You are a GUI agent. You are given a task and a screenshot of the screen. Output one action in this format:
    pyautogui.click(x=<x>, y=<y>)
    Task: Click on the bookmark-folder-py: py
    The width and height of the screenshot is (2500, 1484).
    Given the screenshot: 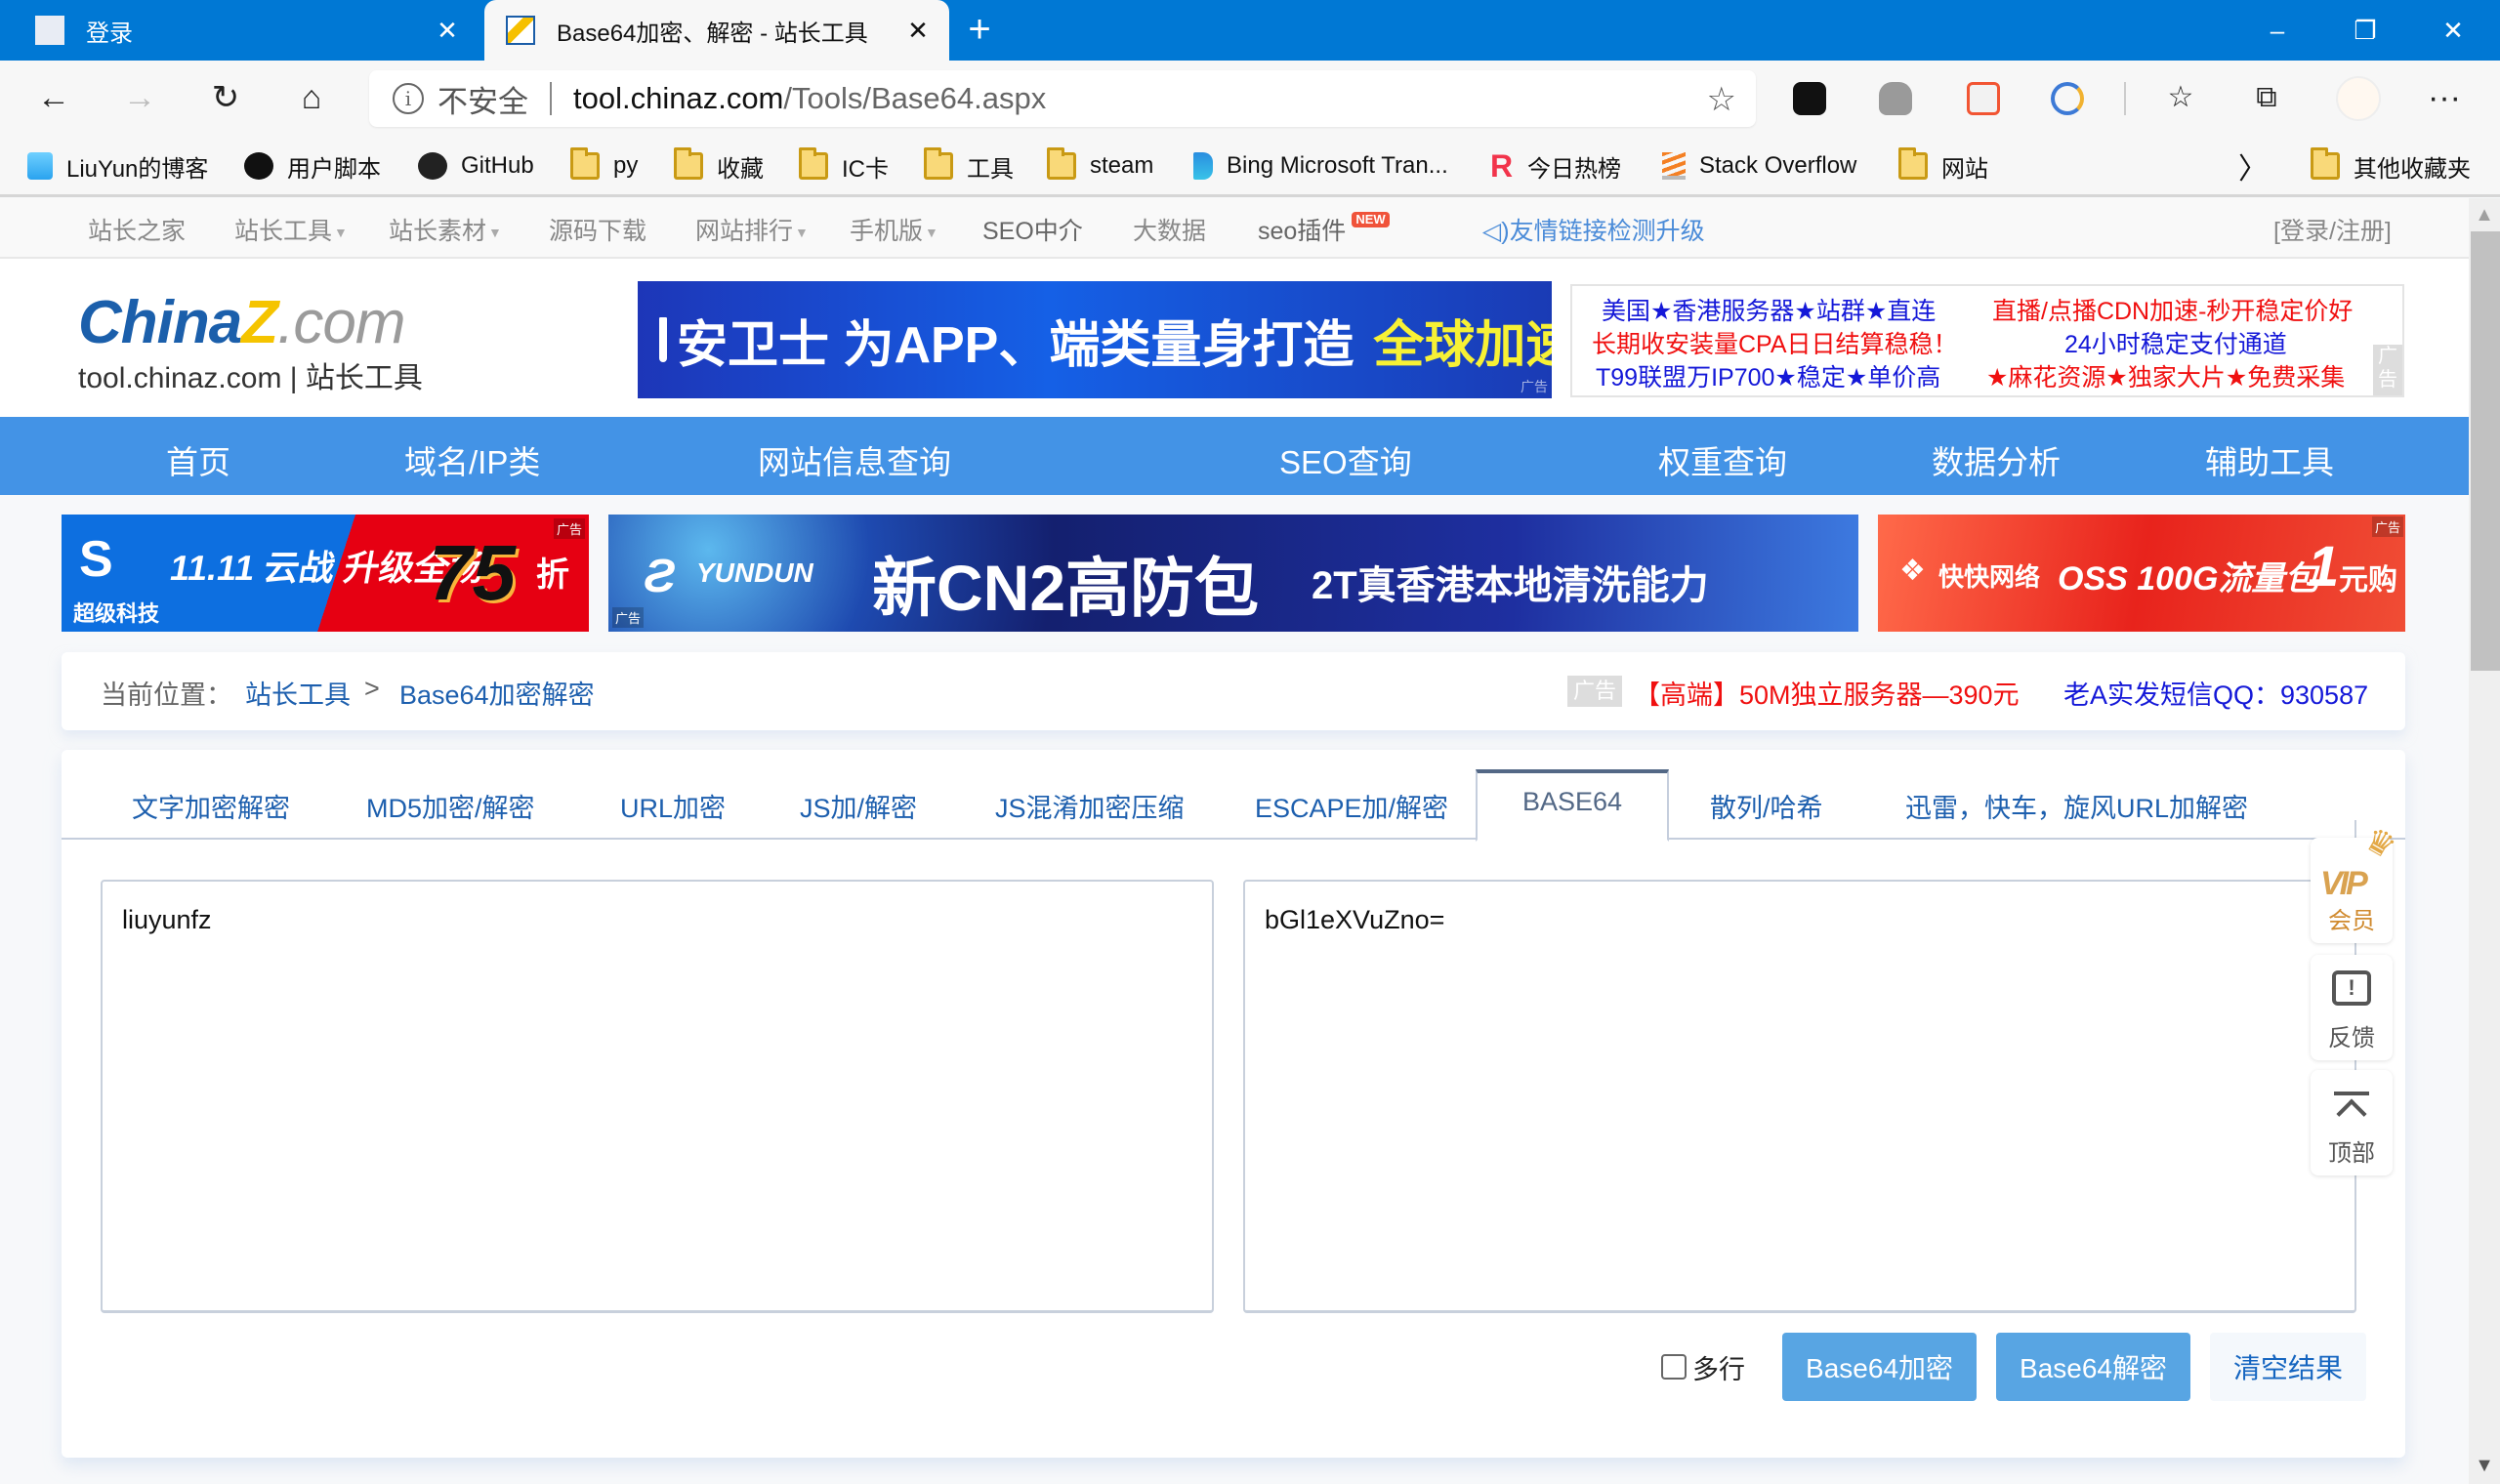 What is the action you would take?
    pyautogui.click(x=604, y=166)
    